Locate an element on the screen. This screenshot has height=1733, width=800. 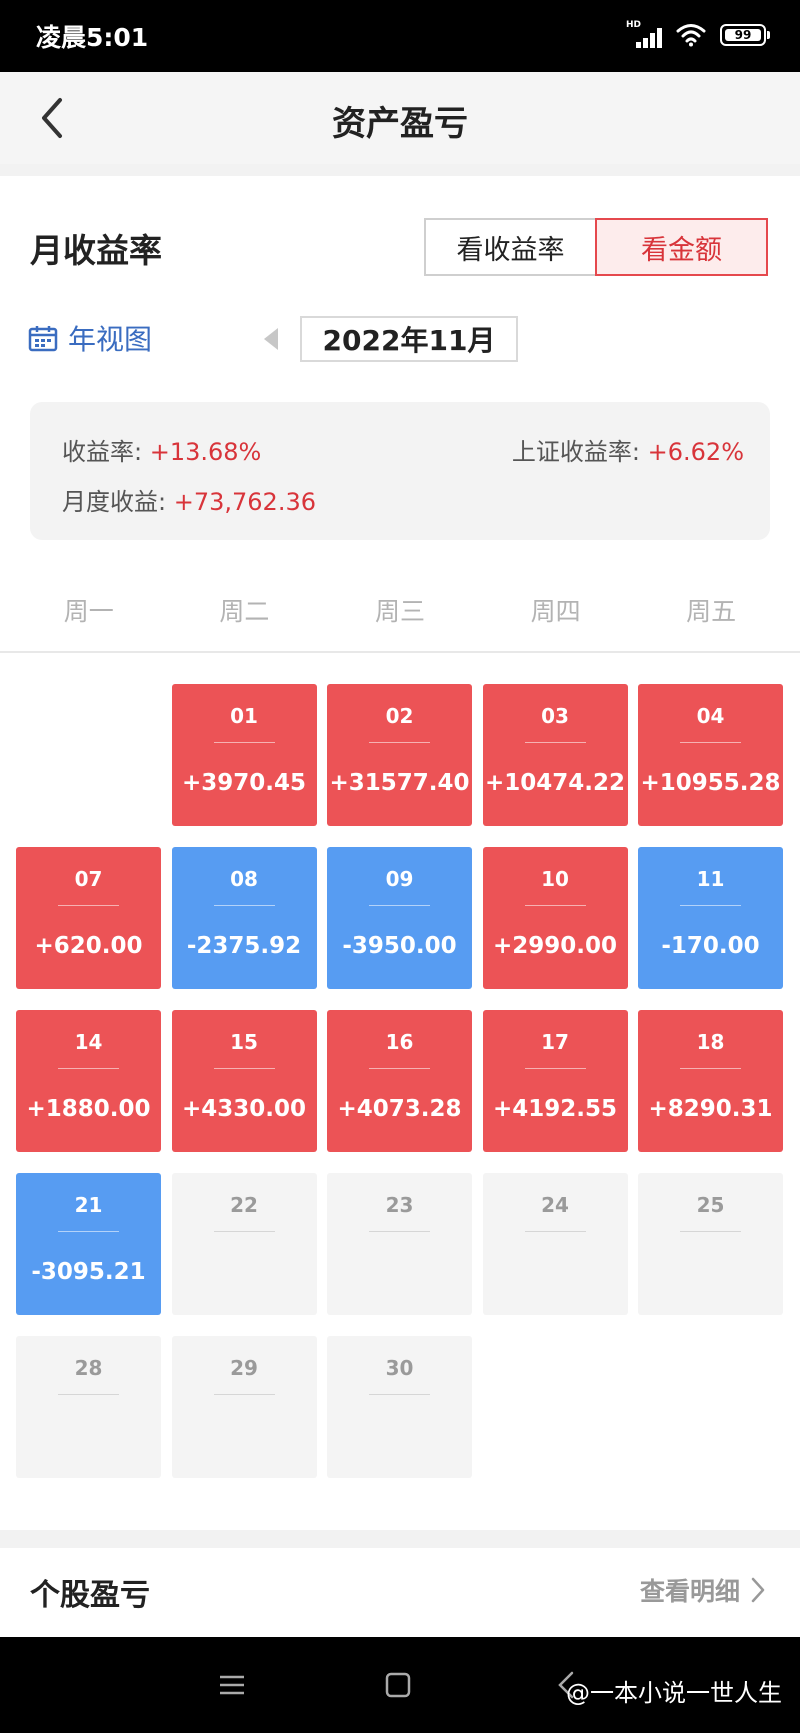
return-rate-label: 收益率: is located at coordinates (102, 452).